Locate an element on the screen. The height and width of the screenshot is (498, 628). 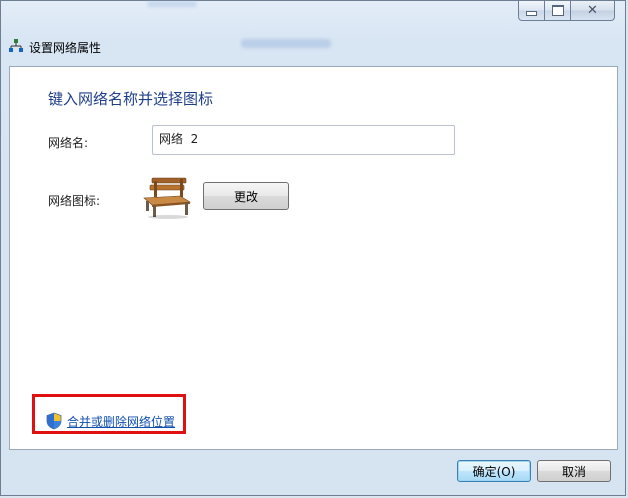
network-icon is located at coordinates (16, 45).